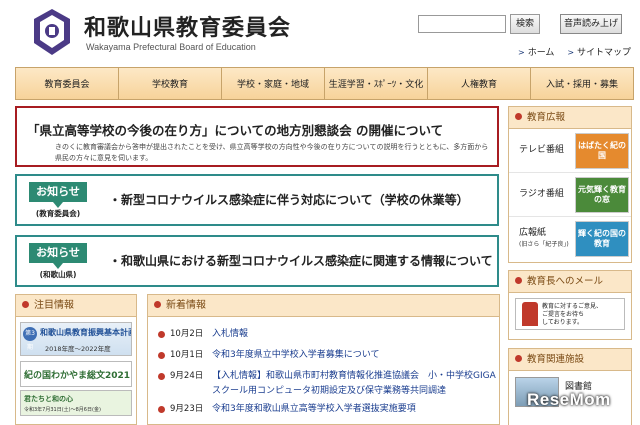 The width and height of the screenshot is (640, 425). What do you see at coordinates (582, 83) in the screenshot?
I see `nav-item-exams-recruitment: 入試・採用・募集` at bounding box center [582, 83].